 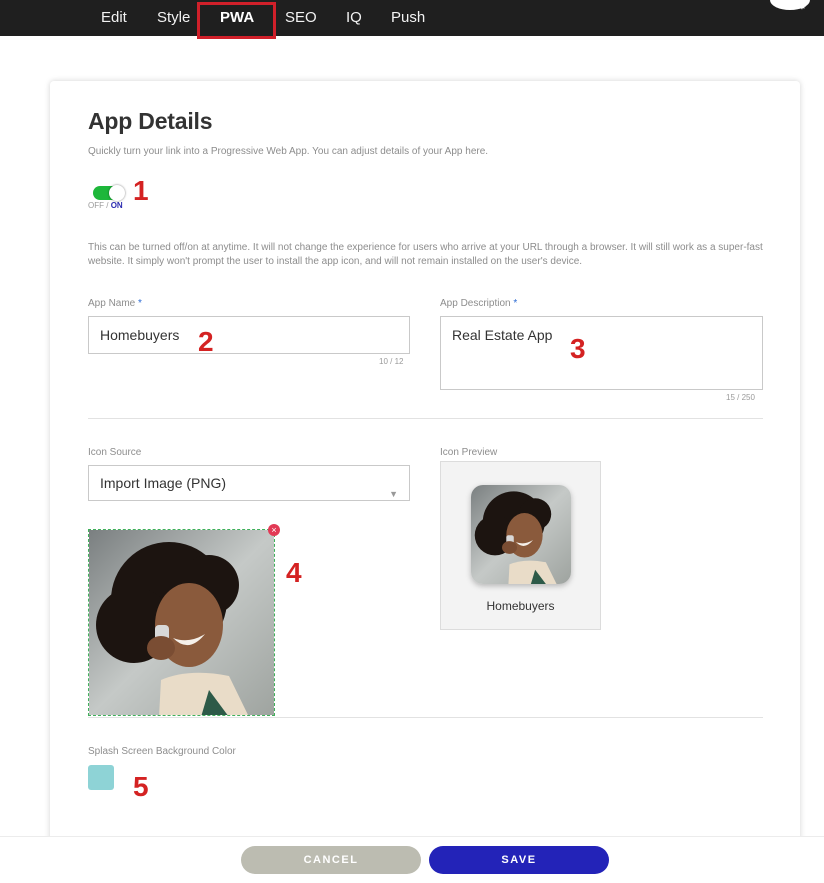 What do you see at coordinates (115, 303) in the screenshot?
I see `app-name-label: App Name *` at bounding box center [115, 303].